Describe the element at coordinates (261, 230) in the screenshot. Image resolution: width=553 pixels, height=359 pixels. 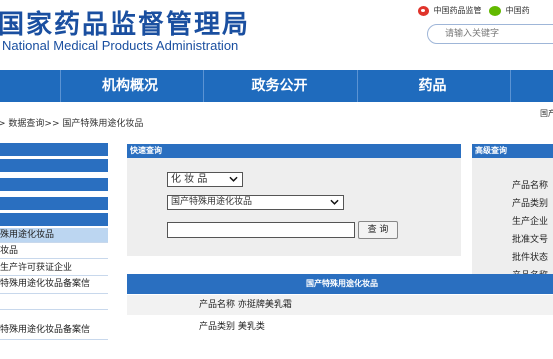
I see `keyword-input` at that location.